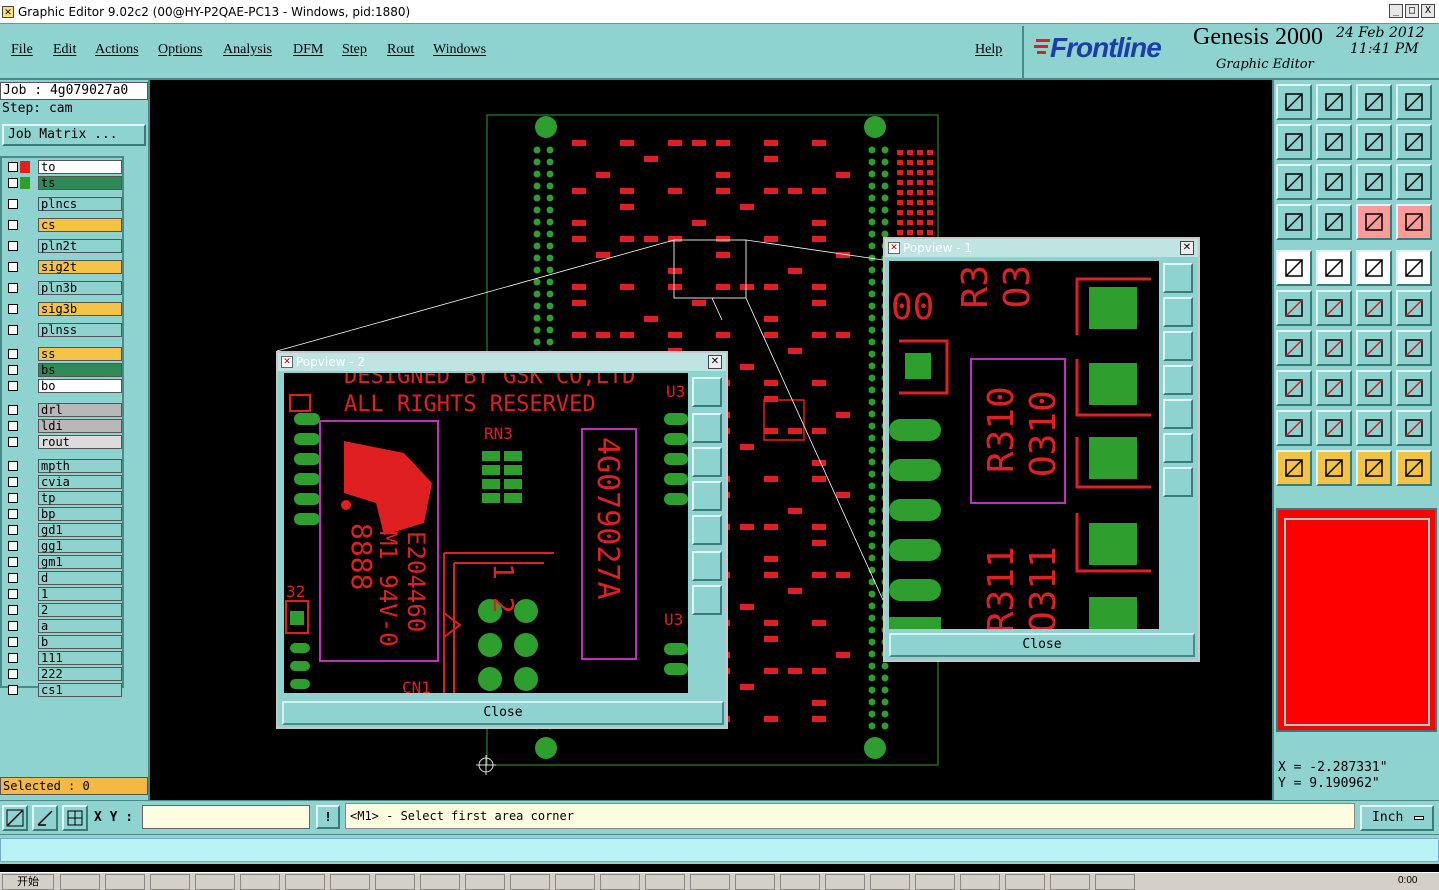  I want to click on pad-display-tool, so click(1414, 268).